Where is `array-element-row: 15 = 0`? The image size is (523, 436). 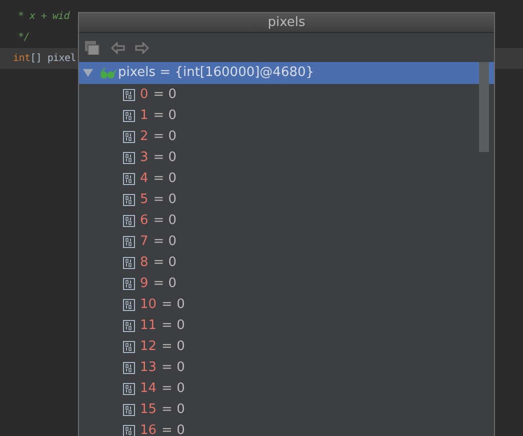 array-element-row: 15 = 0 is located at coordinates (286, 409).